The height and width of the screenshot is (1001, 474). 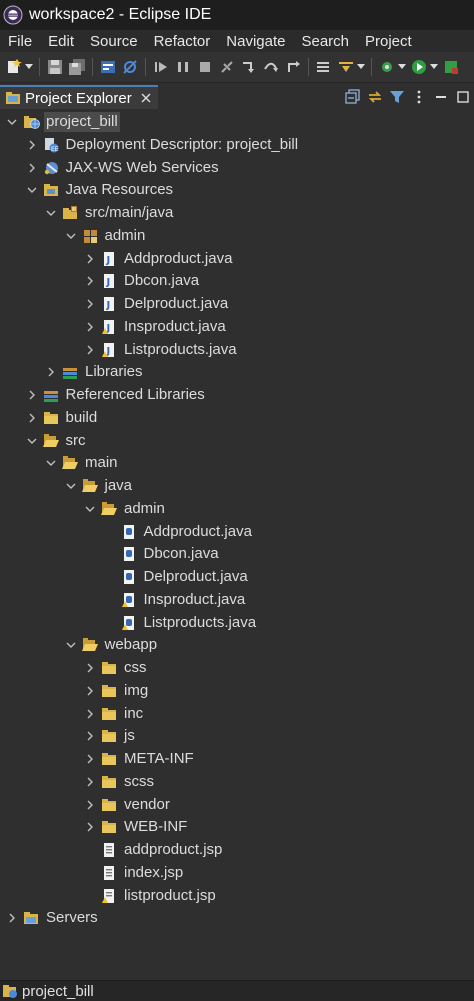 What do you see at coordinates (237, 896) in the screenshot?
I see `tree-item: listproduct.jsp` at bounding box center [237, 896].